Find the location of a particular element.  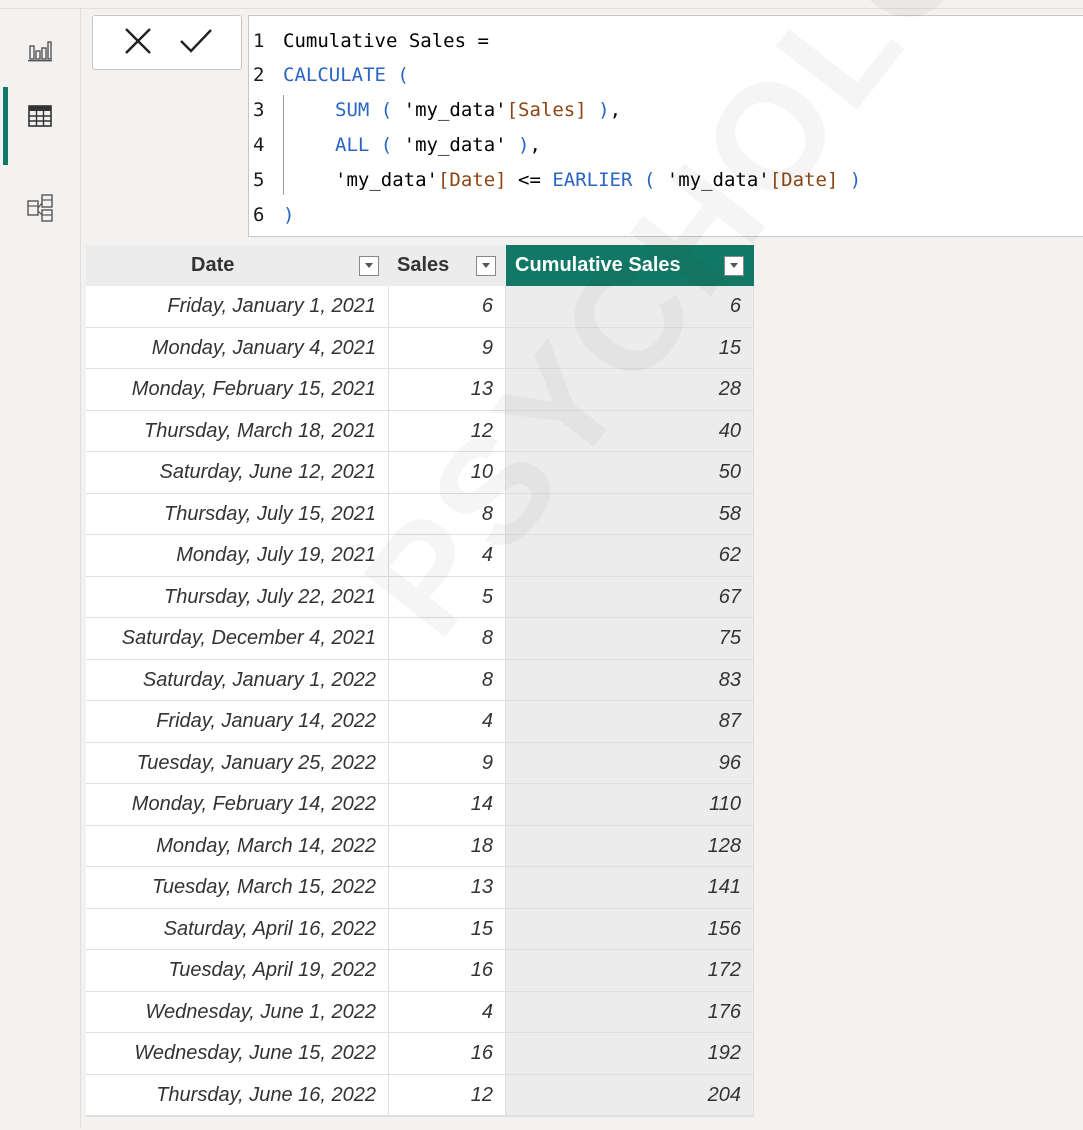

sales-cell: 14 is located at coordinates (447, 805).